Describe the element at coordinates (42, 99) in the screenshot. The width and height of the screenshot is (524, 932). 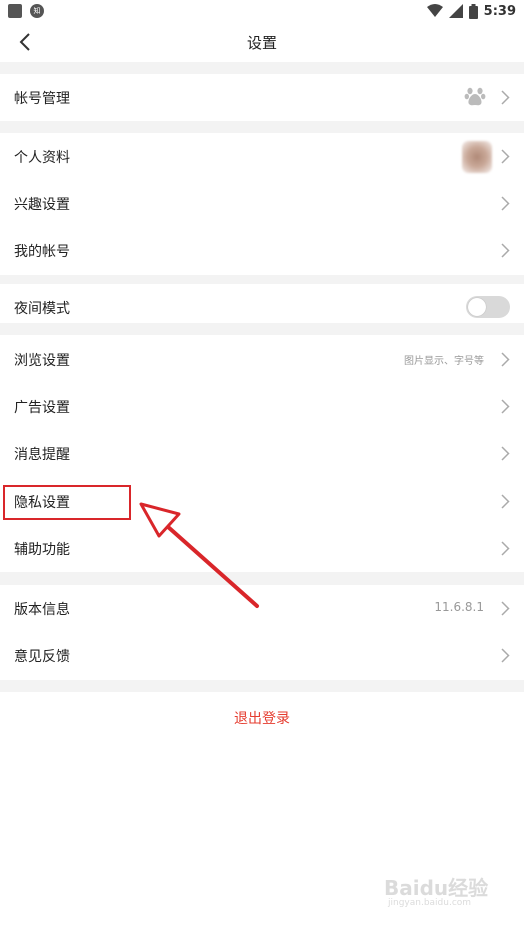
I see `account-management-label: 帐号管理` at that location.